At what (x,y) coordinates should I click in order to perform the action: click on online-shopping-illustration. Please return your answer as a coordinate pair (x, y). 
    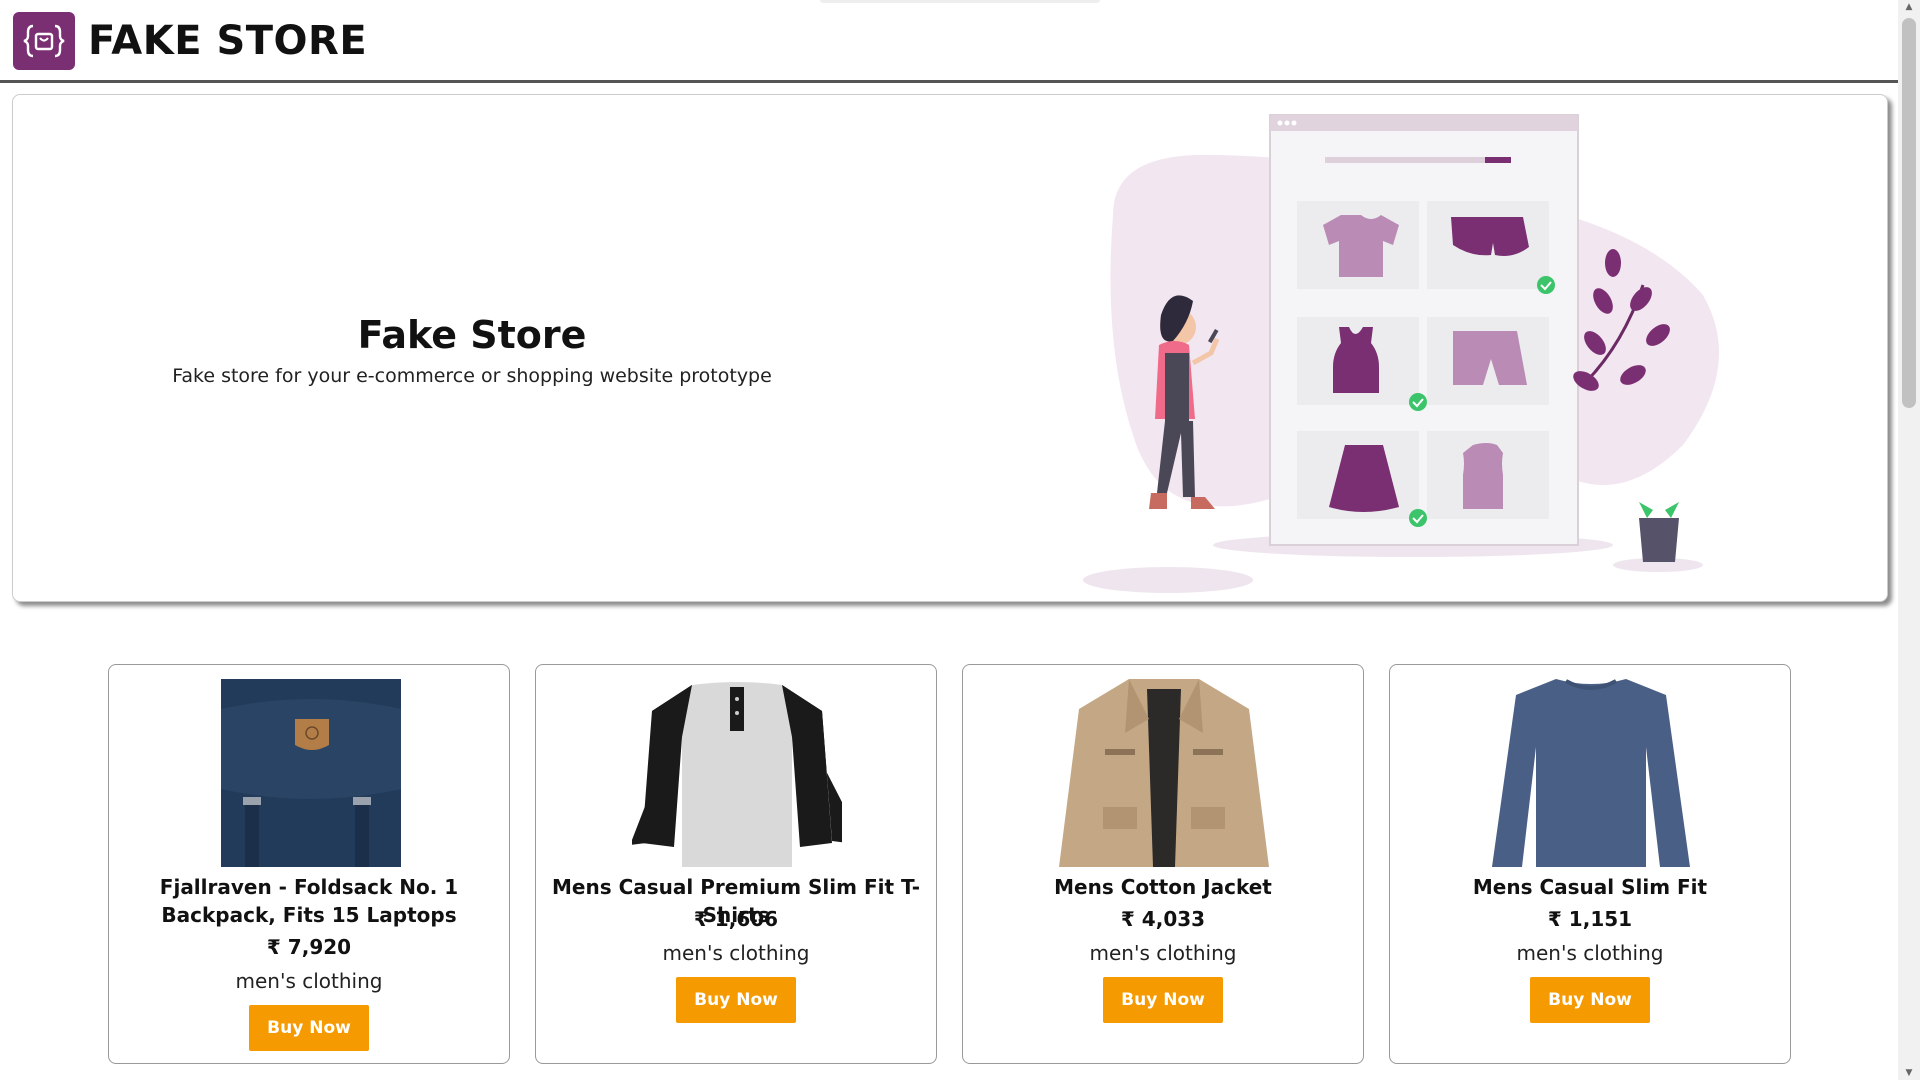
    Looking at the image, I should click on (1401, 353).